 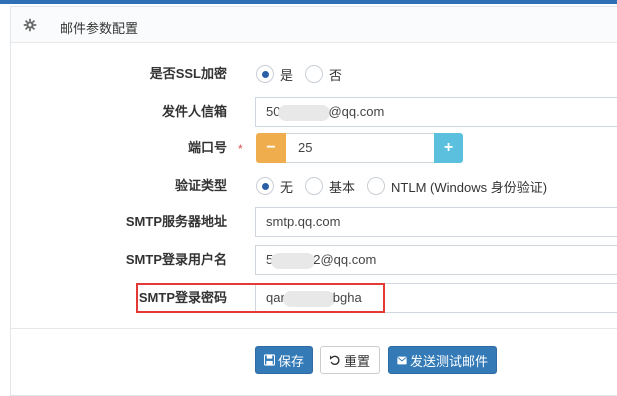 What do you see at coordinates (469, 187) in the screenshot?
I see `auth-ntlm-label: NTLM (Windows 身份验证)` at bounding box center [469, 187].